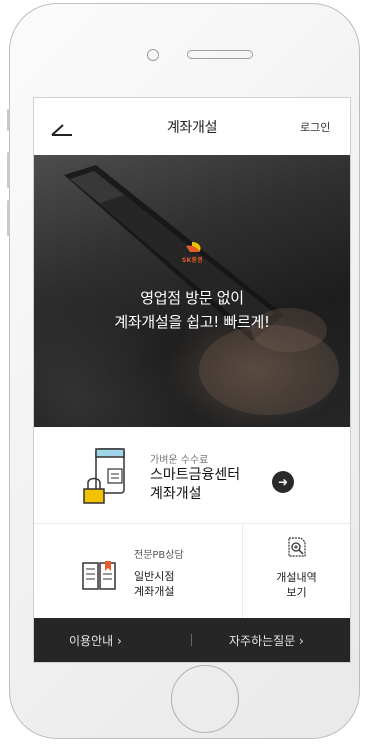 The width and height of the screenshot is (369, 746). I want to click on earpiece-speaker, so click(220, 54).